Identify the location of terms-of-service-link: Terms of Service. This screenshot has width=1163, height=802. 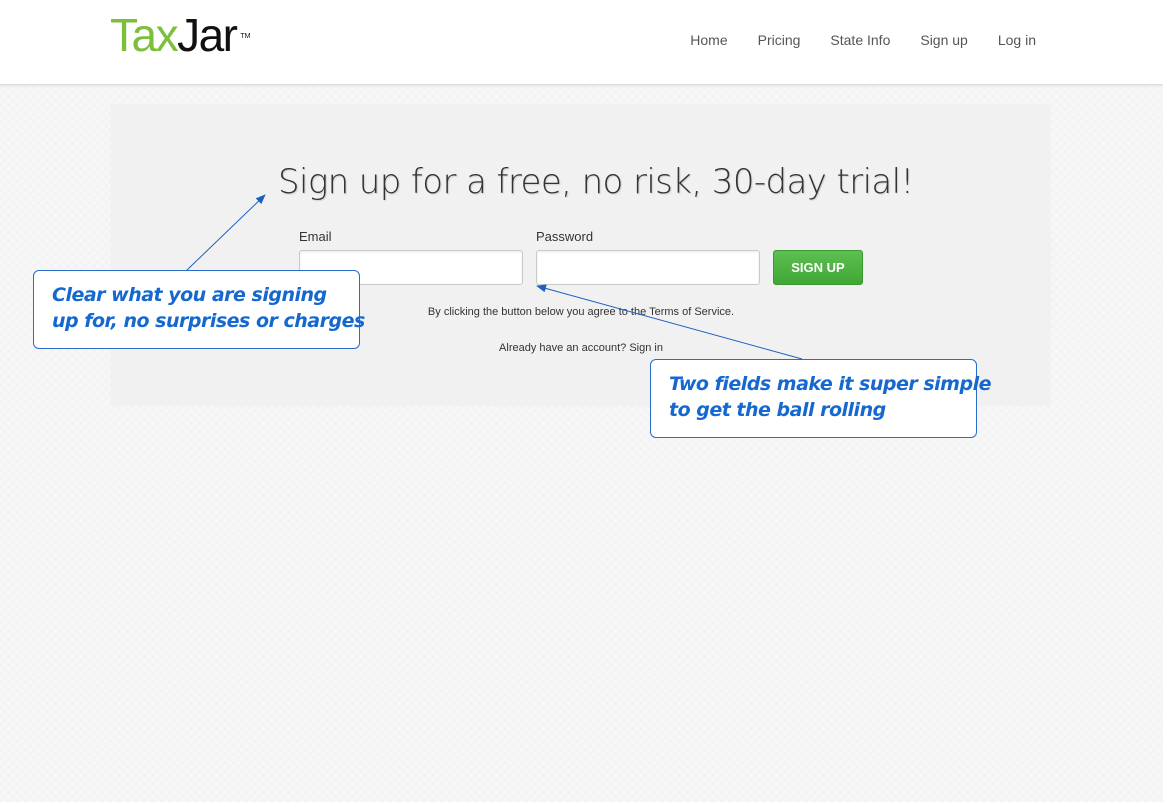
(690, 312).